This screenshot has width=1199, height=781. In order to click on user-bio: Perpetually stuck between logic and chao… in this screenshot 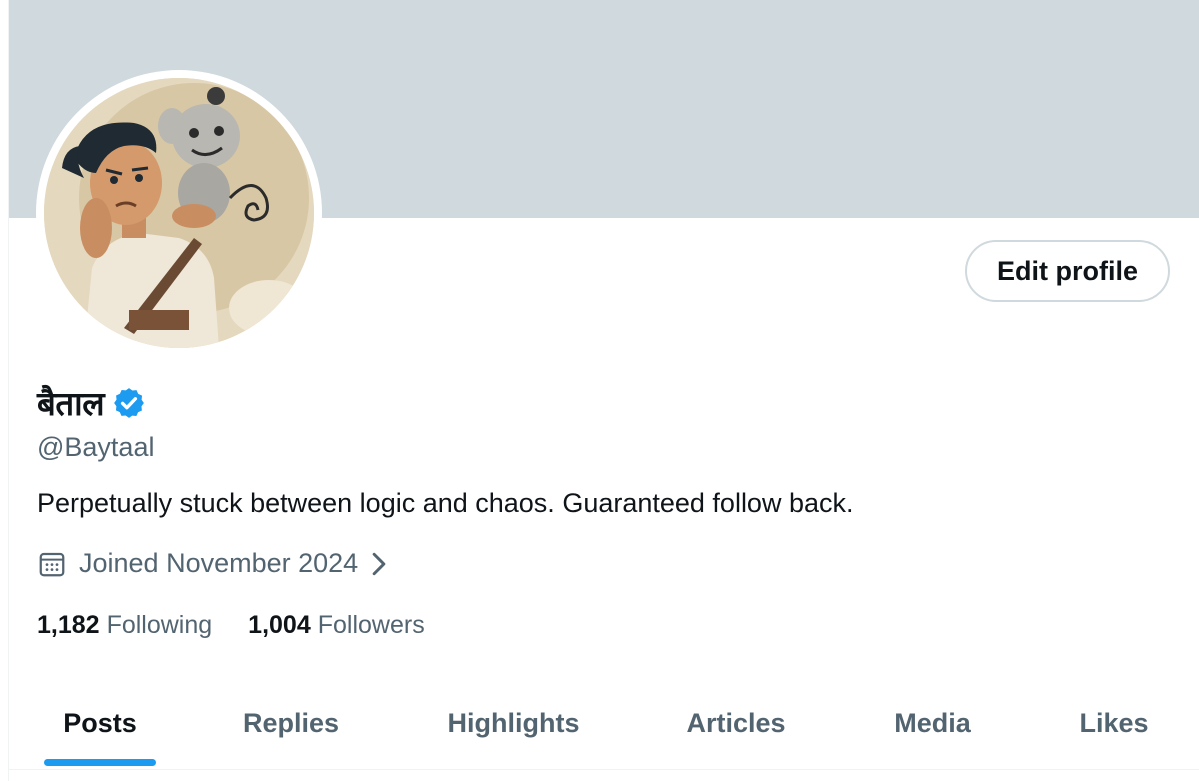, I will do `click(445, 503)`.